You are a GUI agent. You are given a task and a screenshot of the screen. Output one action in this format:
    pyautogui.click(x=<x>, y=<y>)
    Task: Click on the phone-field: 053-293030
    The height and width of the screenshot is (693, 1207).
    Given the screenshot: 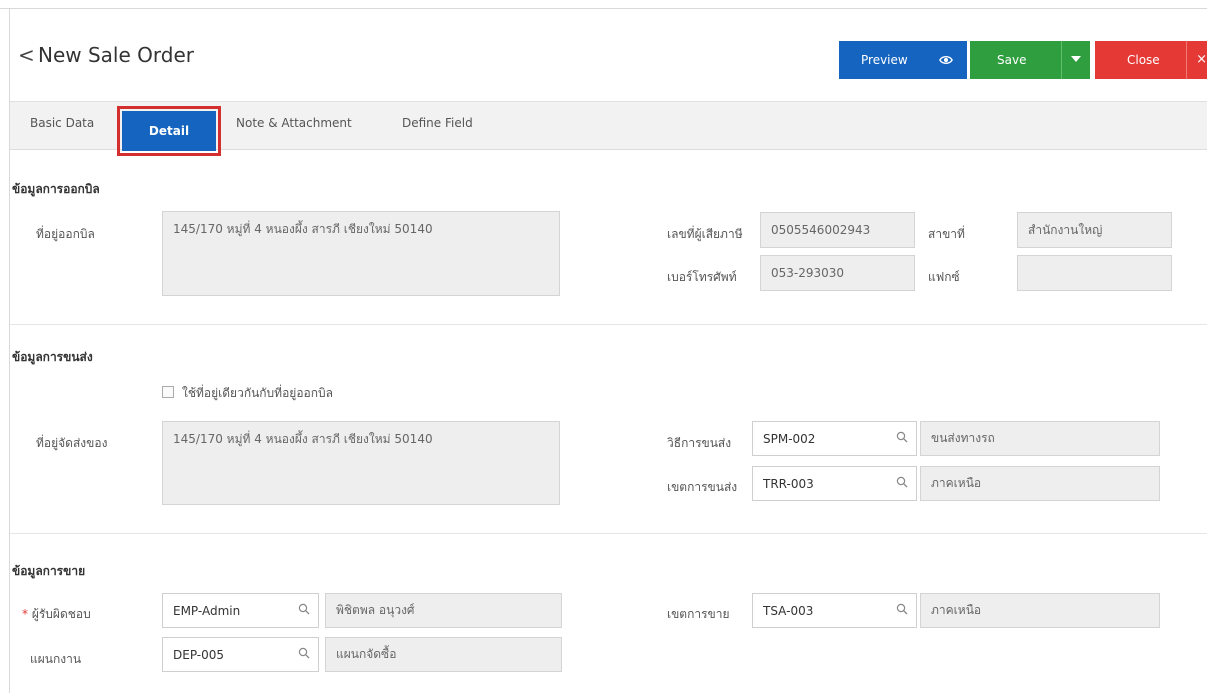 What is the action you would take?
    pyautogui.click(x=837, y=273)
    